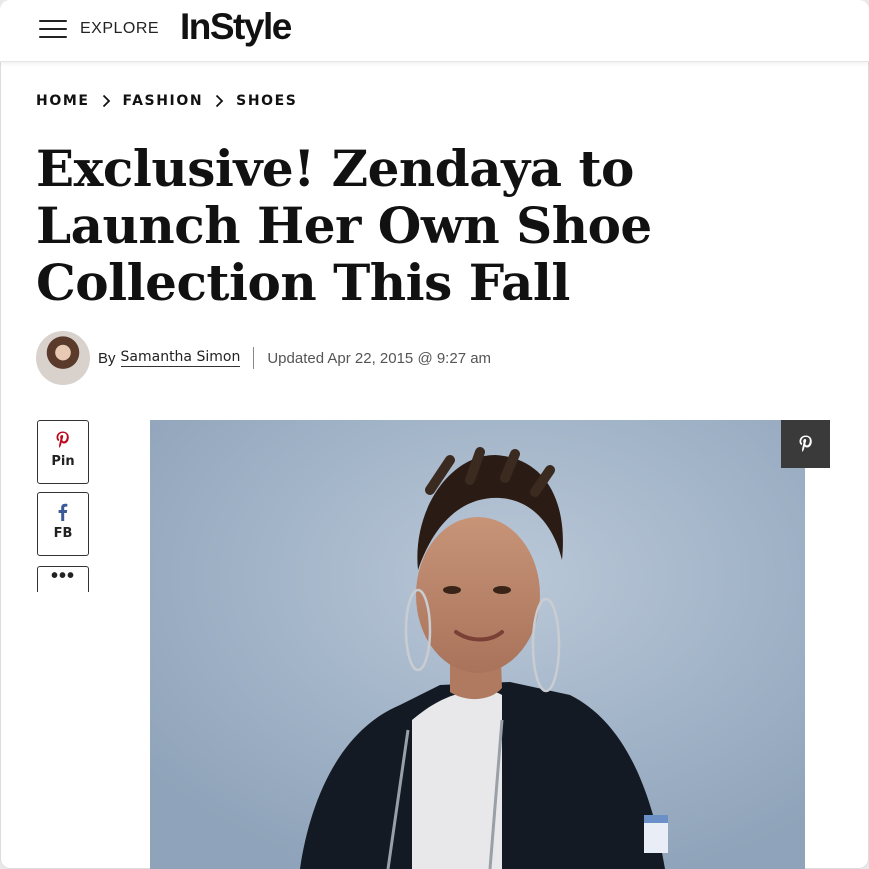 Image resolution: width=869 pixels, height=869 pixels. What do you see at coordinates (254, 358) in the screenshot?
I see `byline-divider` at bounding box center [254, 358].